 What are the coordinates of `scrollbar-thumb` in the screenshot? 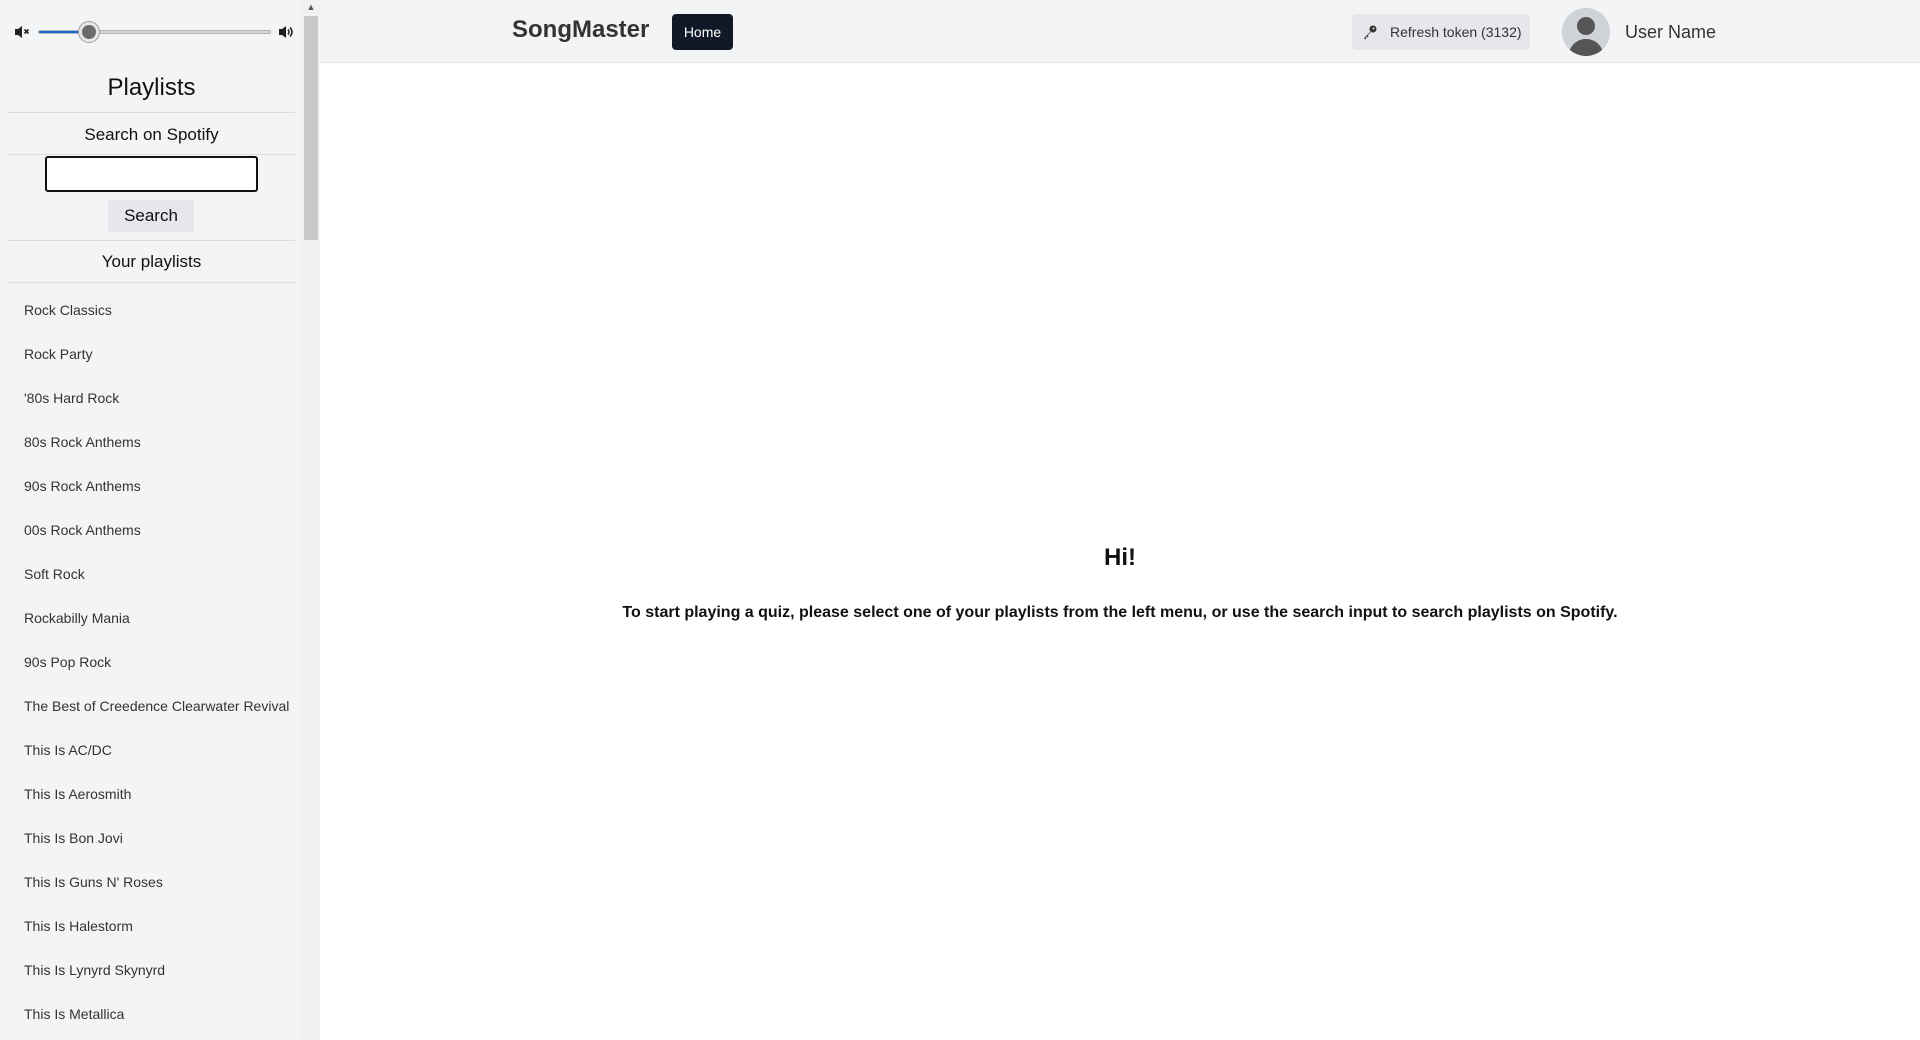 It's located at (311, 128).